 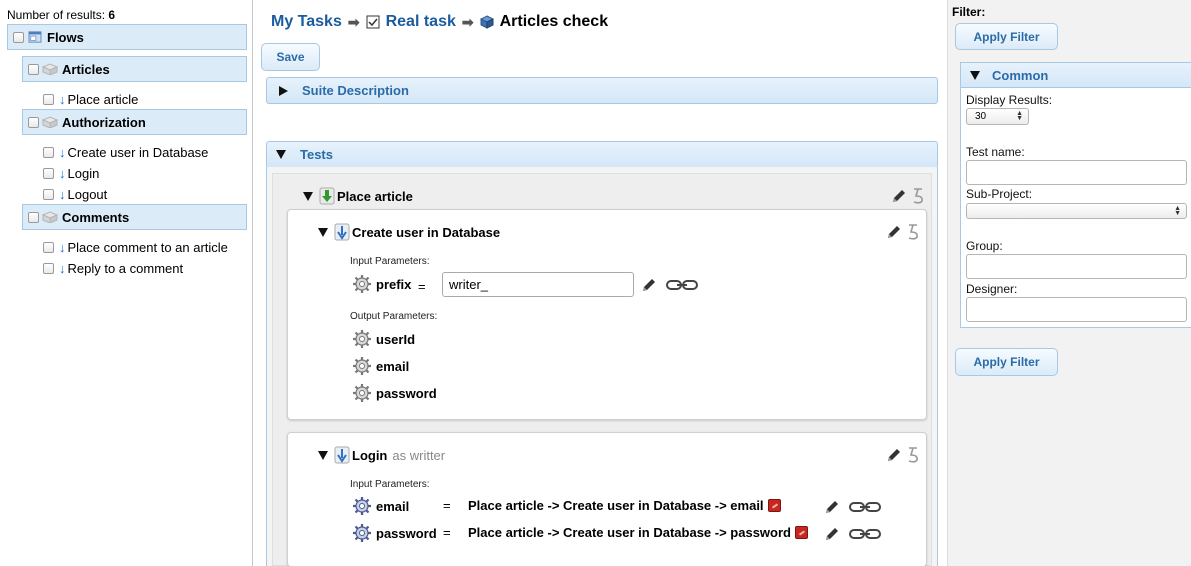 I want to click on common-header: Common, so click(x=1075, y=75).